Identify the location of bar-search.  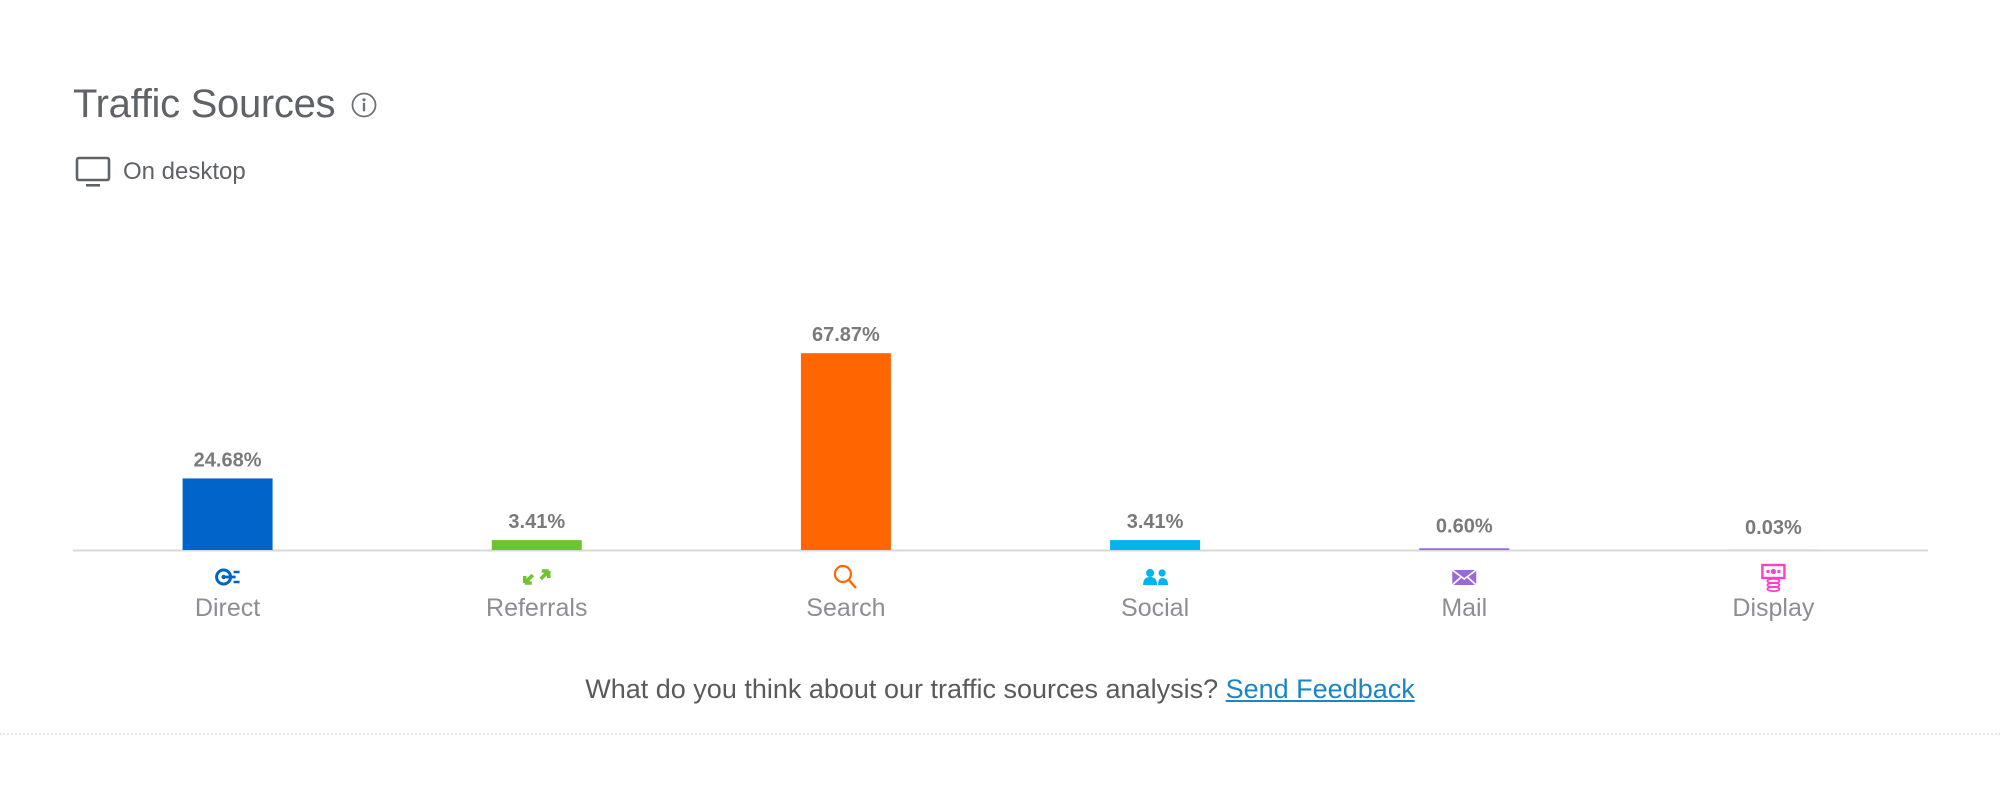
(845, 451).